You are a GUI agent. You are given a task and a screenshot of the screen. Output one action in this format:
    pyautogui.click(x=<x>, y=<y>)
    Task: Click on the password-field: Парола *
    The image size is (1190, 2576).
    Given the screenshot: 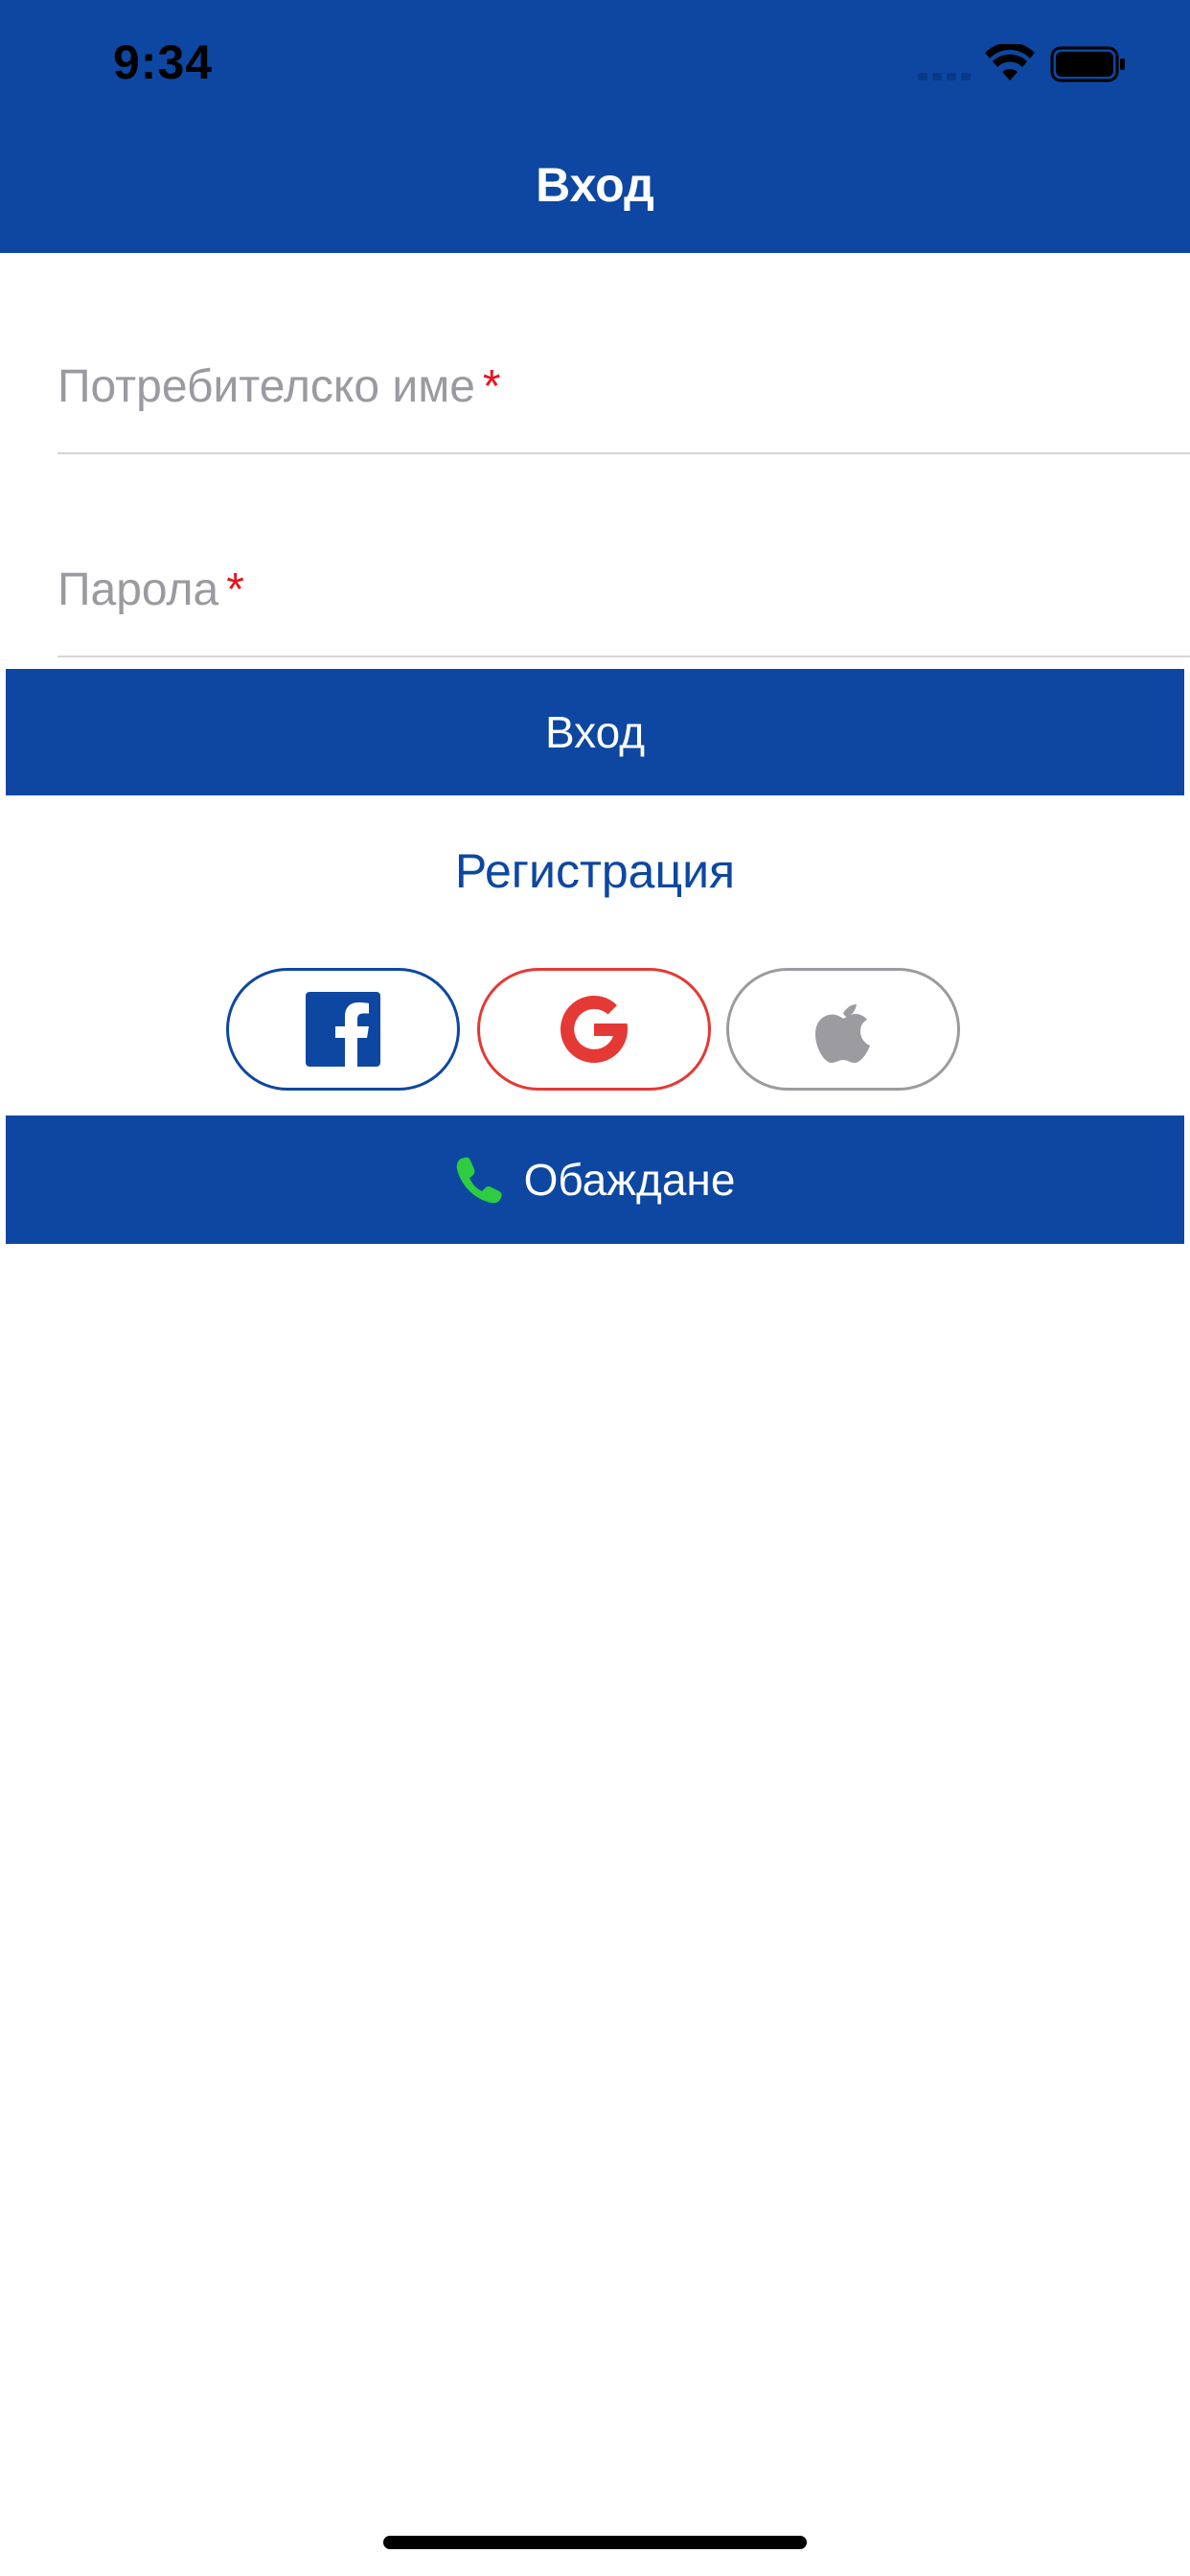 What is the action you would take?
    pyautogui.click(x=623, y=603)
    